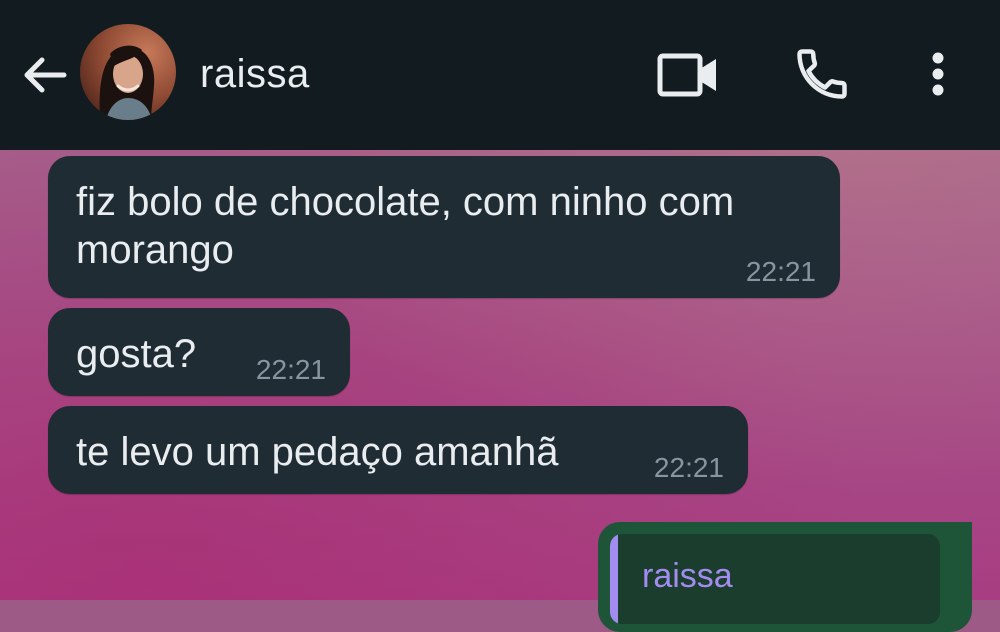 Image resolution: width=1000 pixels, height=632 pixels. What do you see at coordinates (686, 75) in the screenshot?
I see `video-call-icon` at bounding box center [686, 75].